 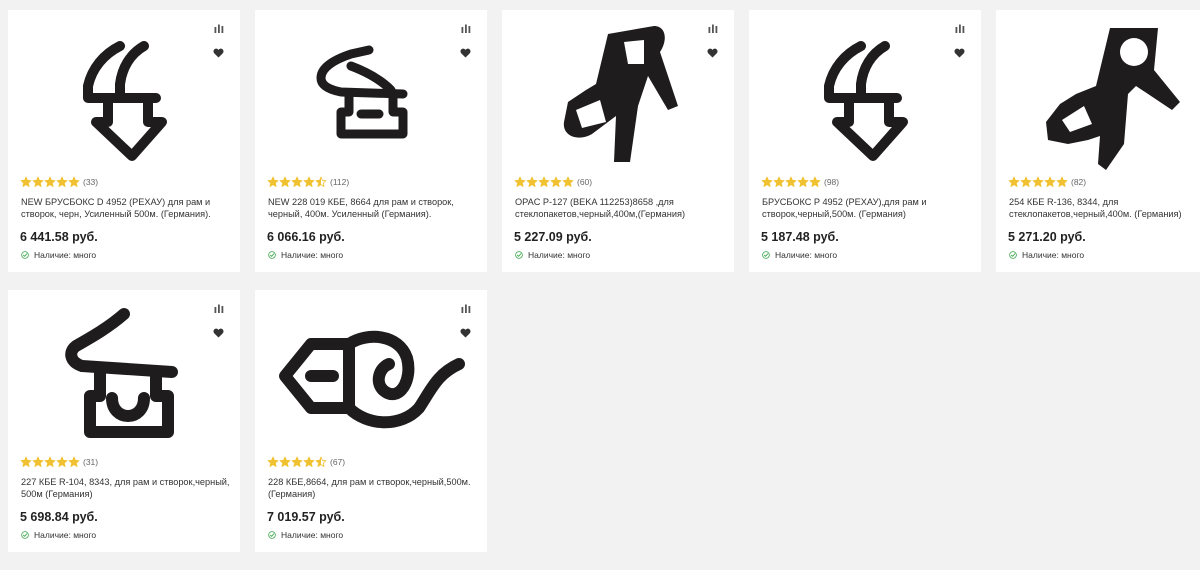 I want to click on review-count: (31), so click(x=90, y=462).